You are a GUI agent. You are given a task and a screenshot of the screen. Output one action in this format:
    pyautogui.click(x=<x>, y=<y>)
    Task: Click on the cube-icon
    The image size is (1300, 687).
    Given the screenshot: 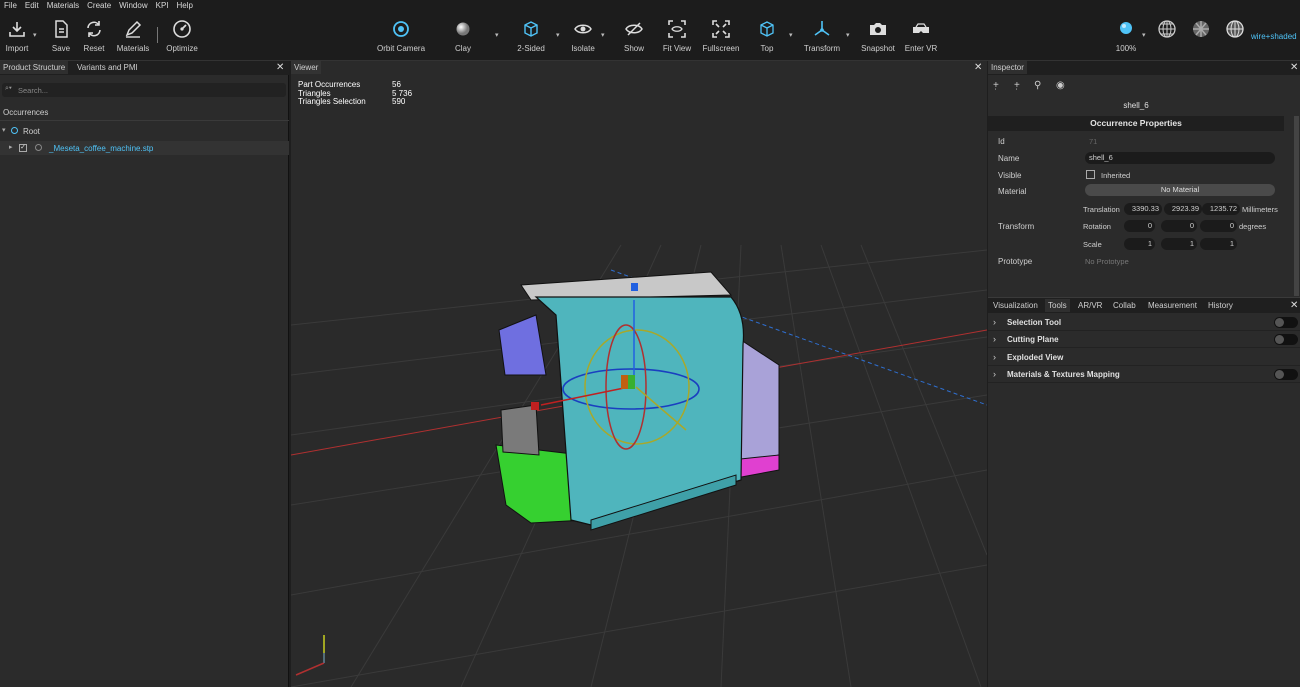 What is the action you would take?
    pyautogui.click(x=531, y=29)
    